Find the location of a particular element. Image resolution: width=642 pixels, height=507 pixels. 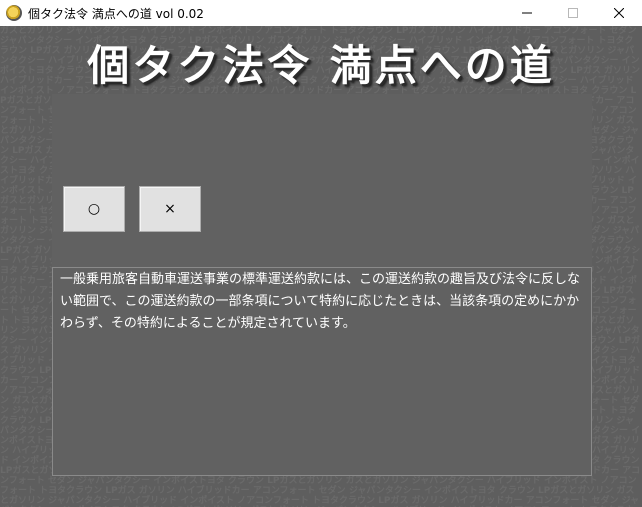

close-button is located at coordinates (619, 13).